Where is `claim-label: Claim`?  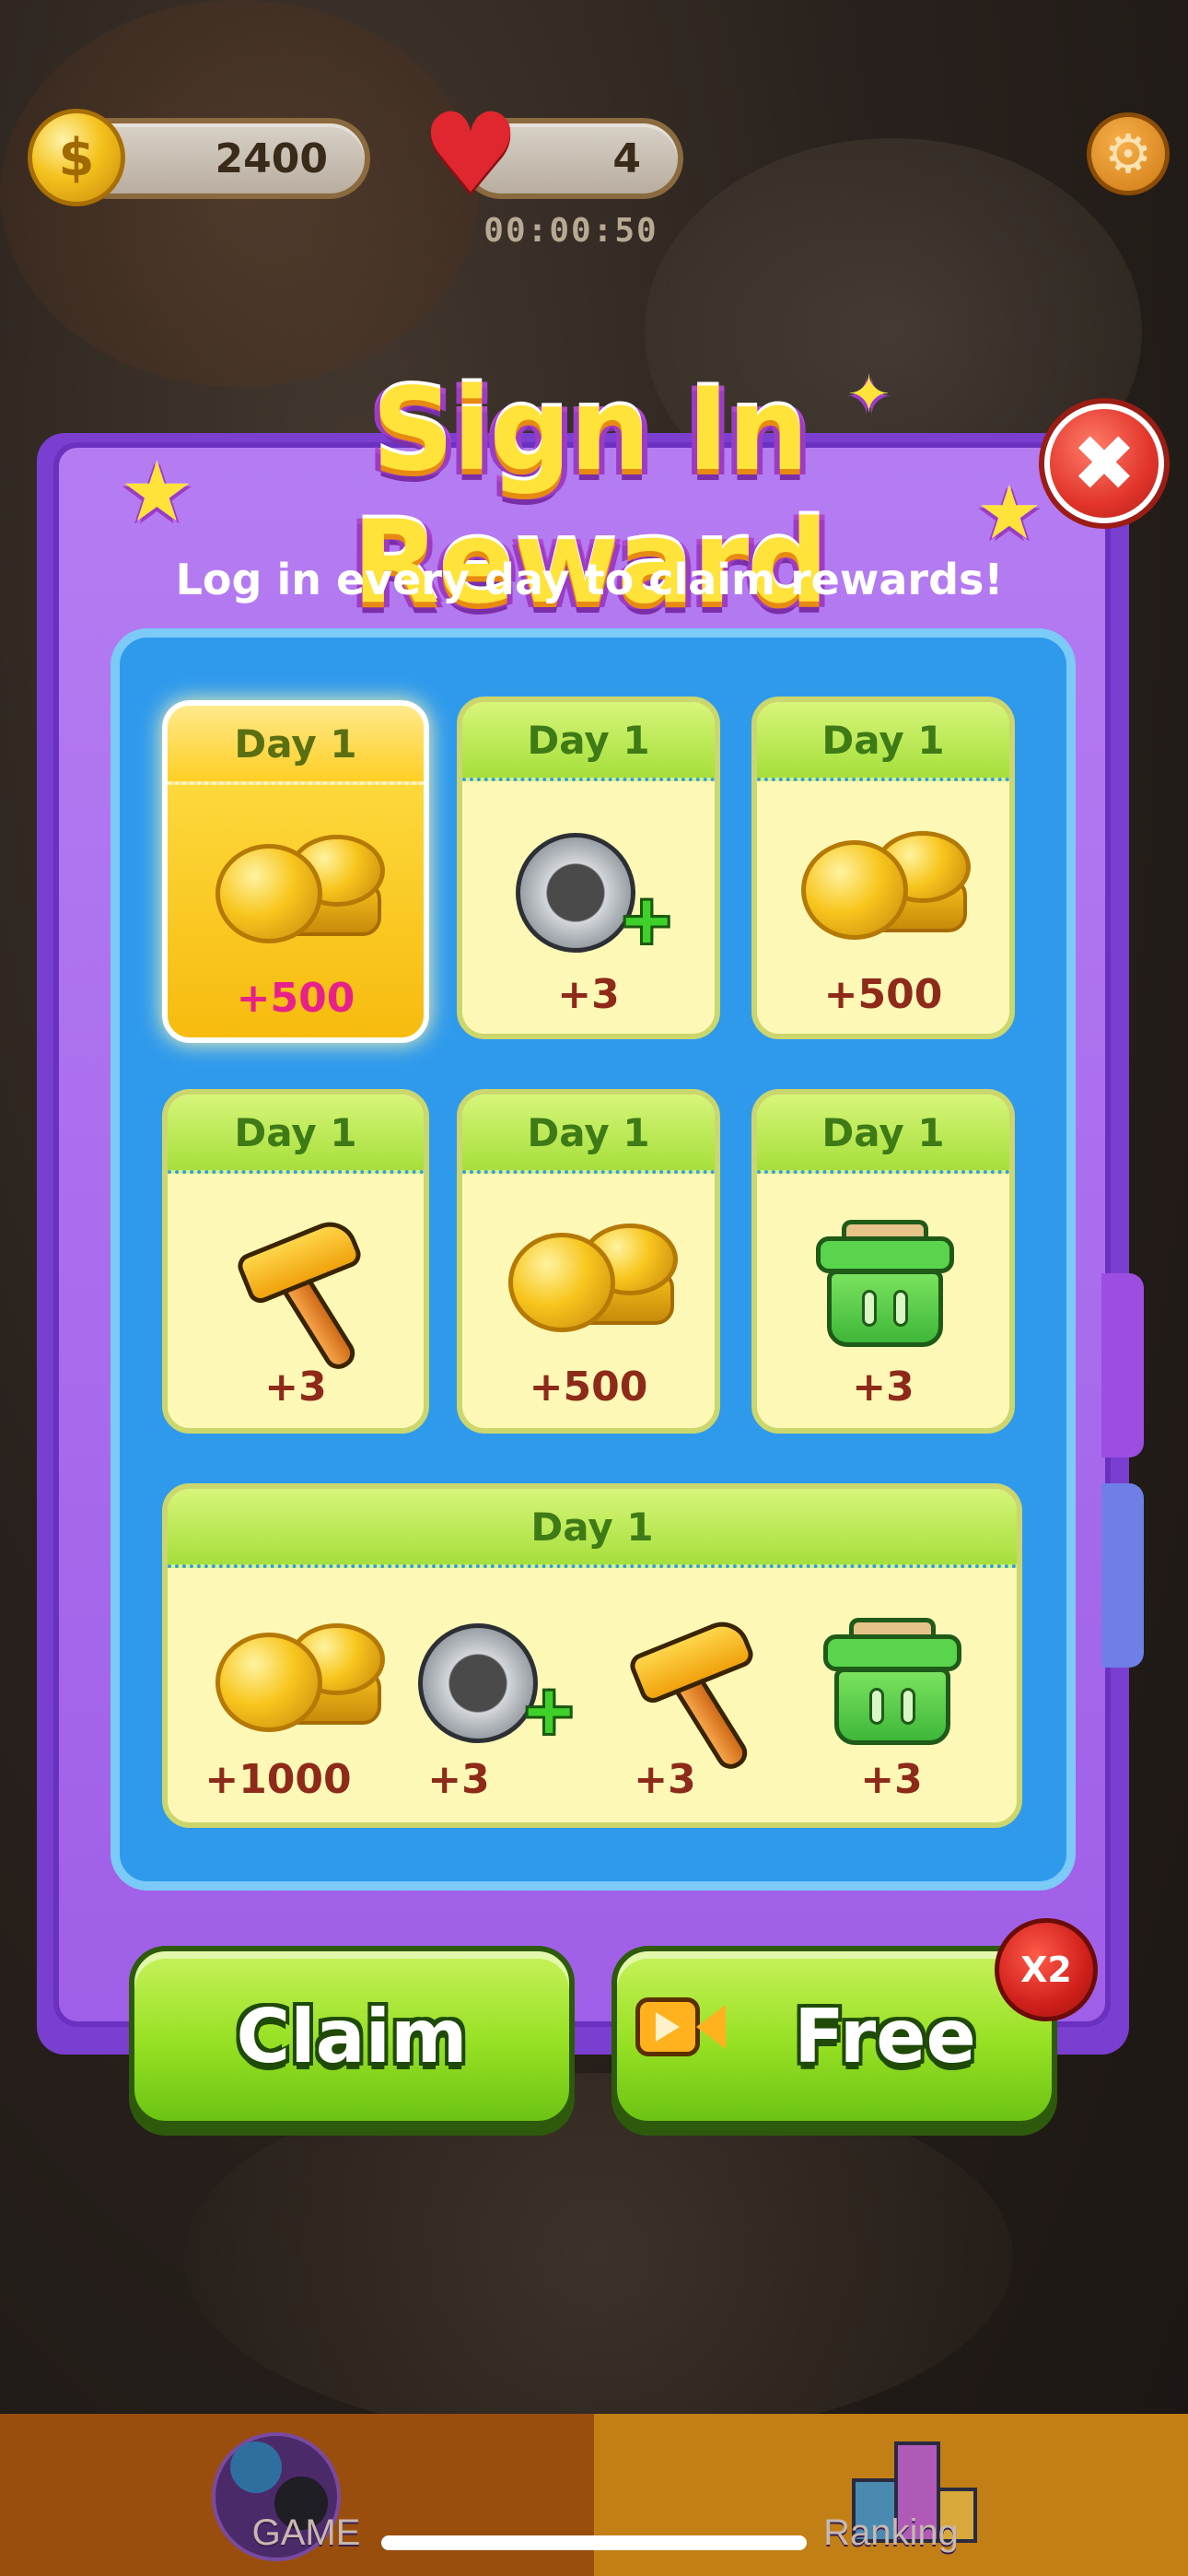 claim-label: Claim is located at coordinates (352, 2036).